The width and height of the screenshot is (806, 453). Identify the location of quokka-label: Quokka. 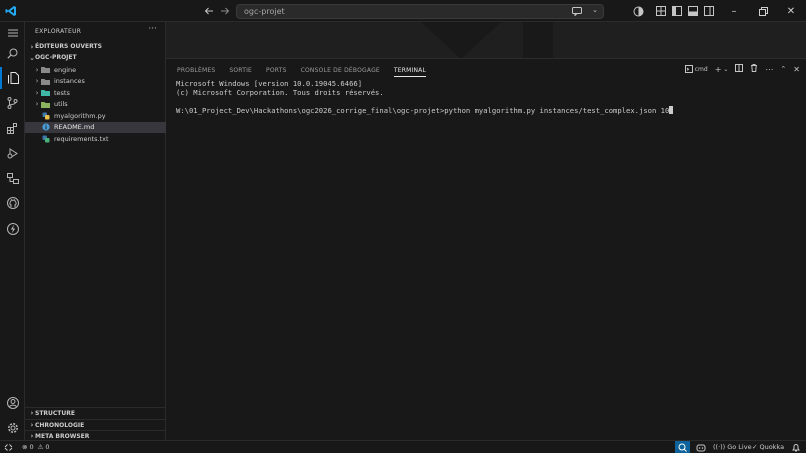
(772, 447).